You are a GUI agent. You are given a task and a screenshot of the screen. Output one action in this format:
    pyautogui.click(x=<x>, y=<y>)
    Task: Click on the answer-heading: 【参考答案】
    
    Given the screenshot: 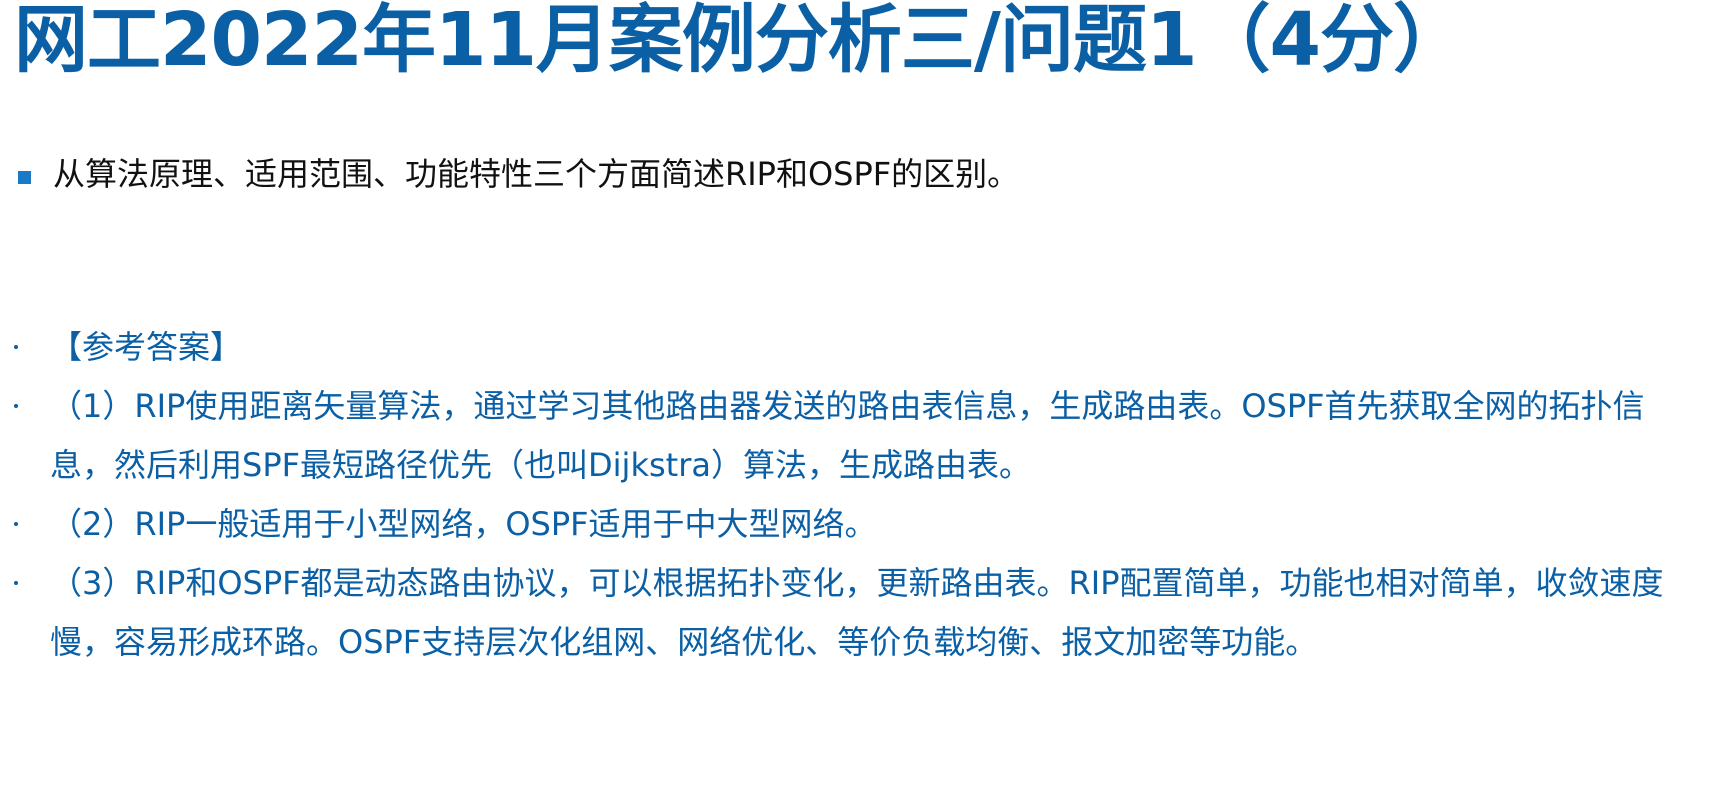 What is the action you would take?
    pyautogui.click(x=859, y=347)
    